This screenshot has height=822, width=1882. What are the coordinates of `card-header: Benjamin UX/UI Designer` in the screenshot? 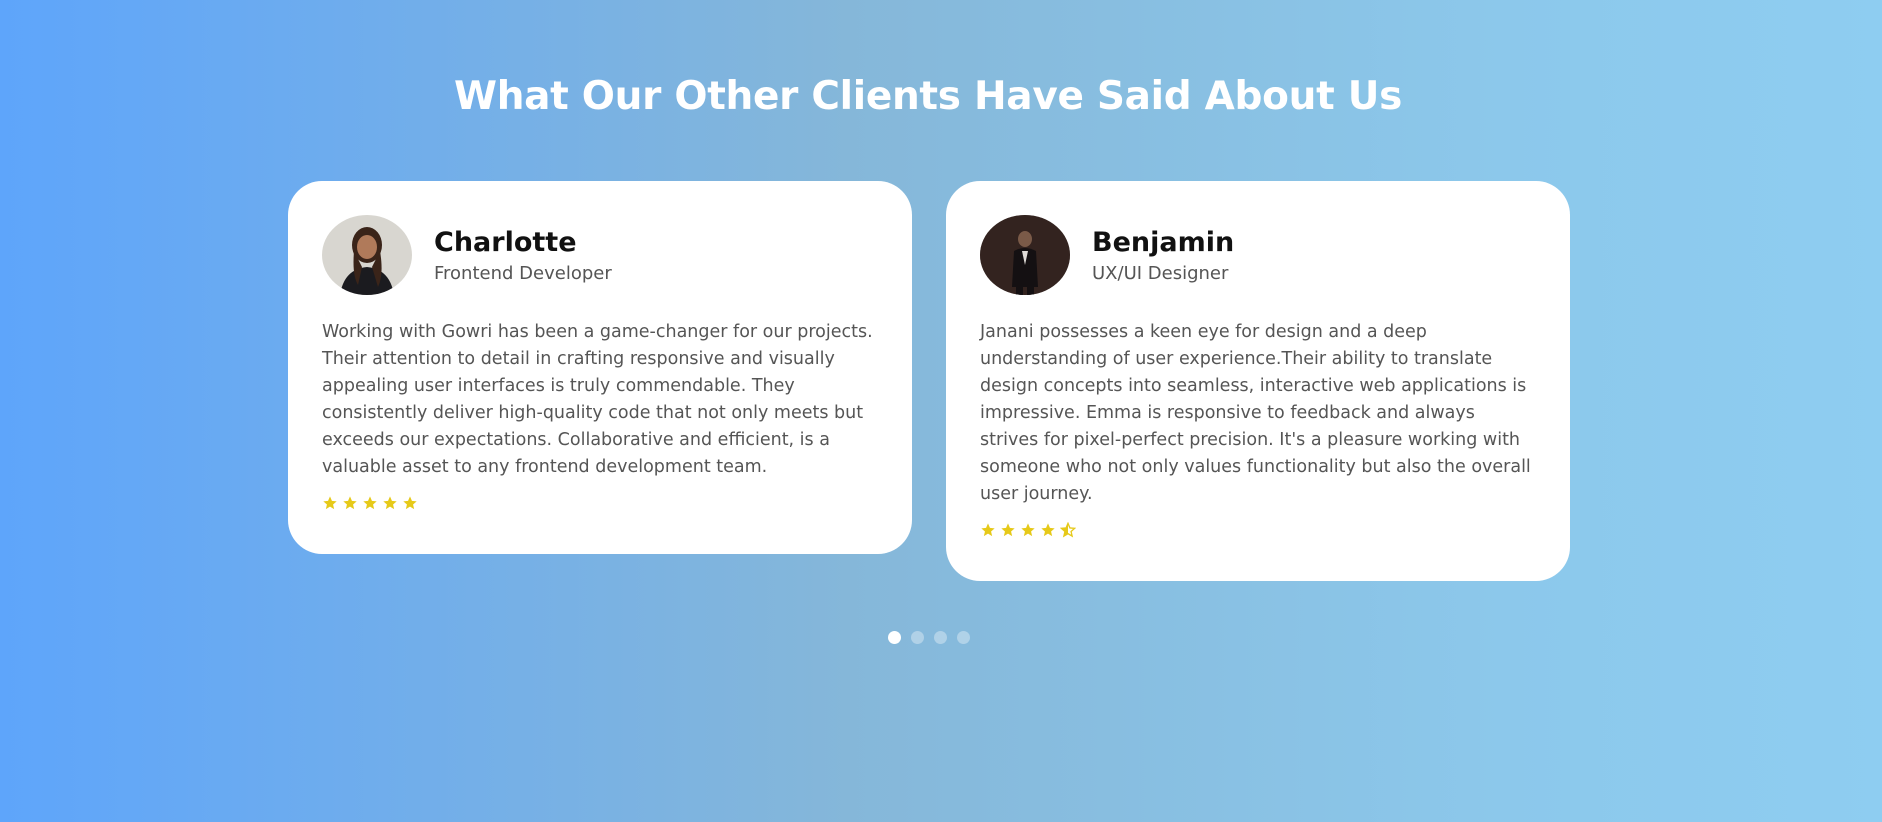 It's located at (1258, 255).